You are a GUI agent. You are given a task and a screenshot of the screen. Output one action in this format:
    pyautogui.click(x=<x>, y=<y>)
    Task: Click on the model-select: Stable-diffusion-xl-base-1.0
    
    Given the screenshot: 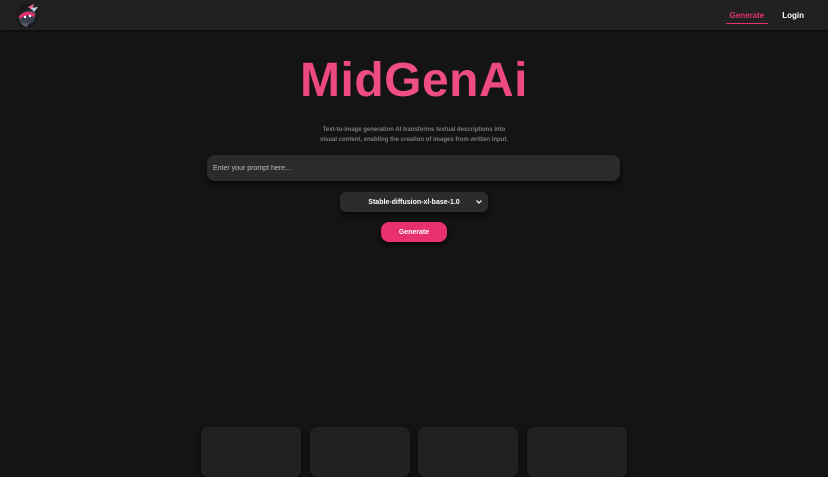 What is the action you would take?
    pyautogui.click(x=414, y=202)
    